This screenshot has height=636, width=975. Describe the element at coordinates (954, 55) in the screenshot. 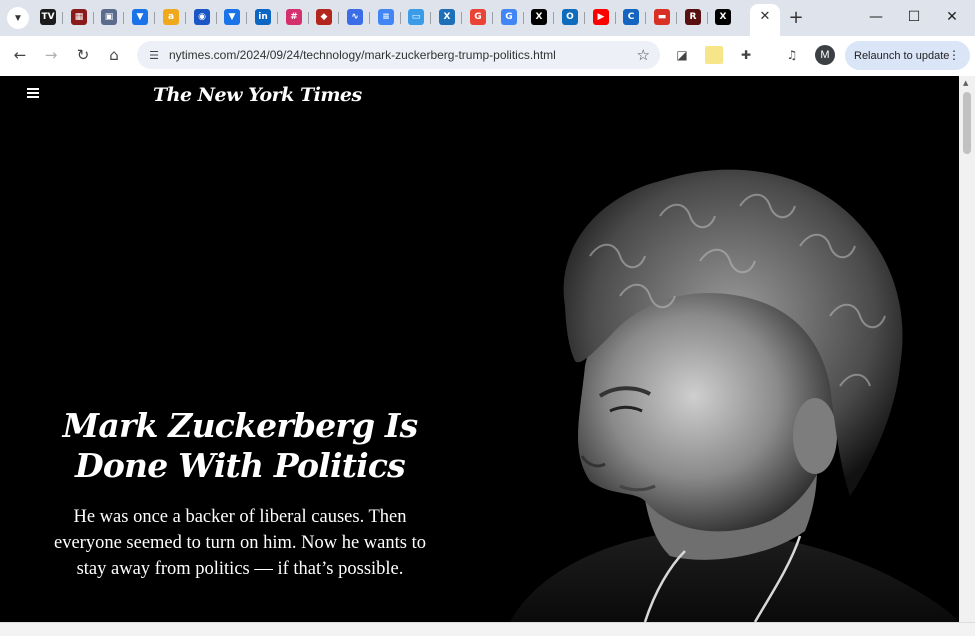

I see `more-options-icon: ⋮` at that location.